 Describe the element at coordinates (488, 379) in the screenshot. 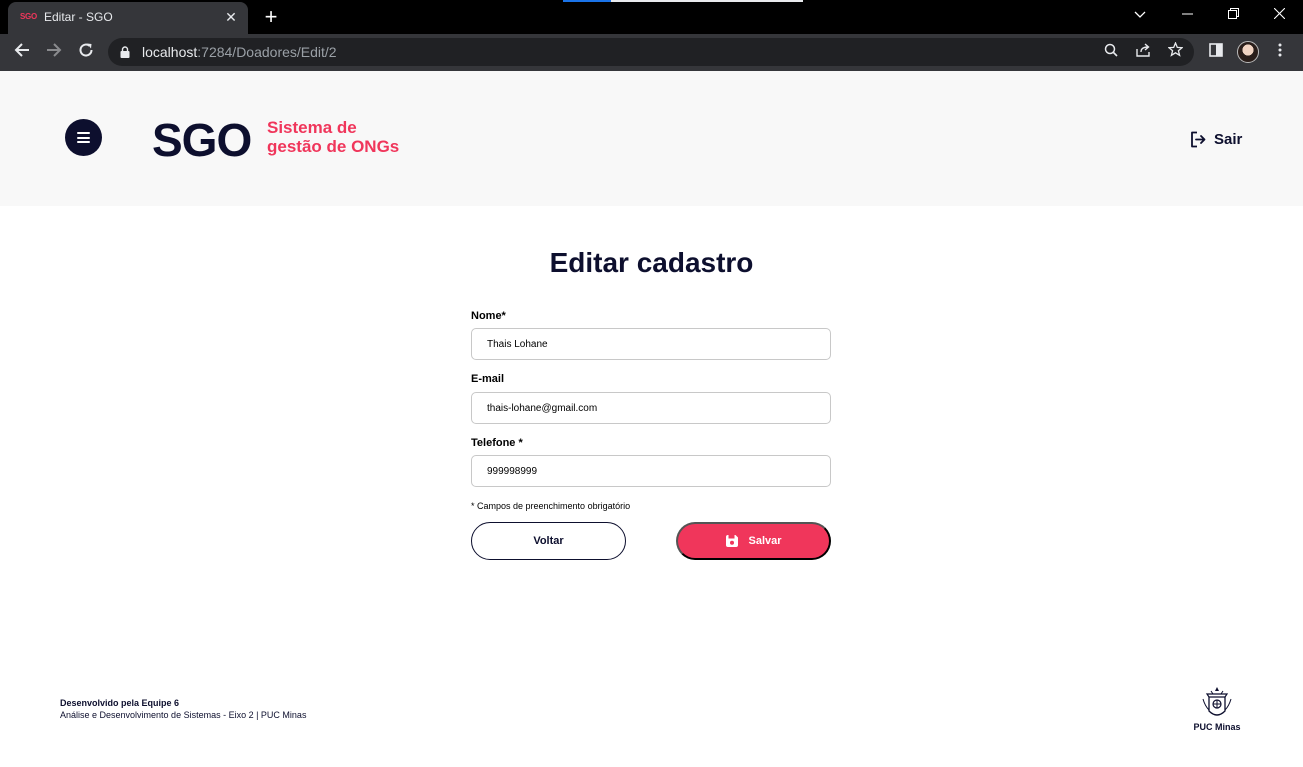

I see `email-label: E-mail` at that location.